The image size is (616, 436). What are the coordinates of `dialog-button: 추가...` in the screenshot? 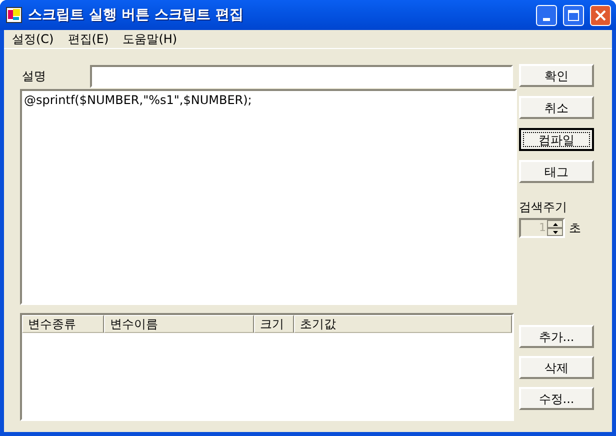 It's located at (556, 336).